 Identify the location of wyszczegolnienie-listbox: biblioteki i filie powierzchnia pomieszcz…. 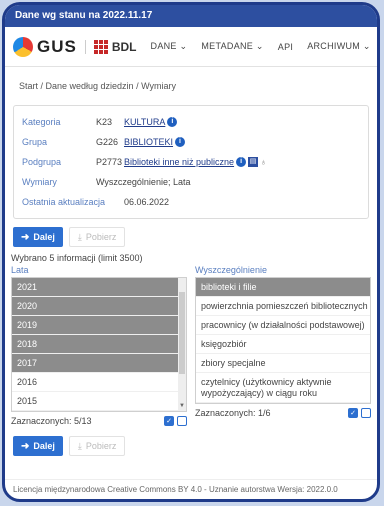
(283, 340).